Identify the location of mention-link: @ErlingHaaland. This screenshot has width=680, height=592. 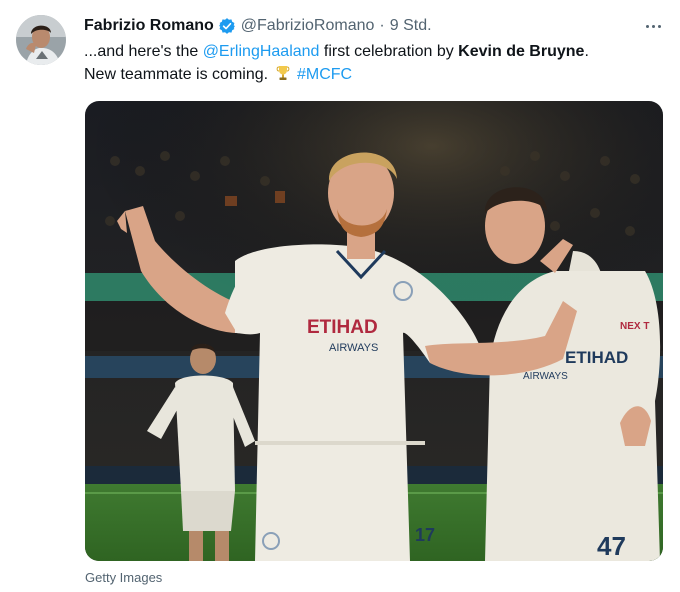
(261, 51).